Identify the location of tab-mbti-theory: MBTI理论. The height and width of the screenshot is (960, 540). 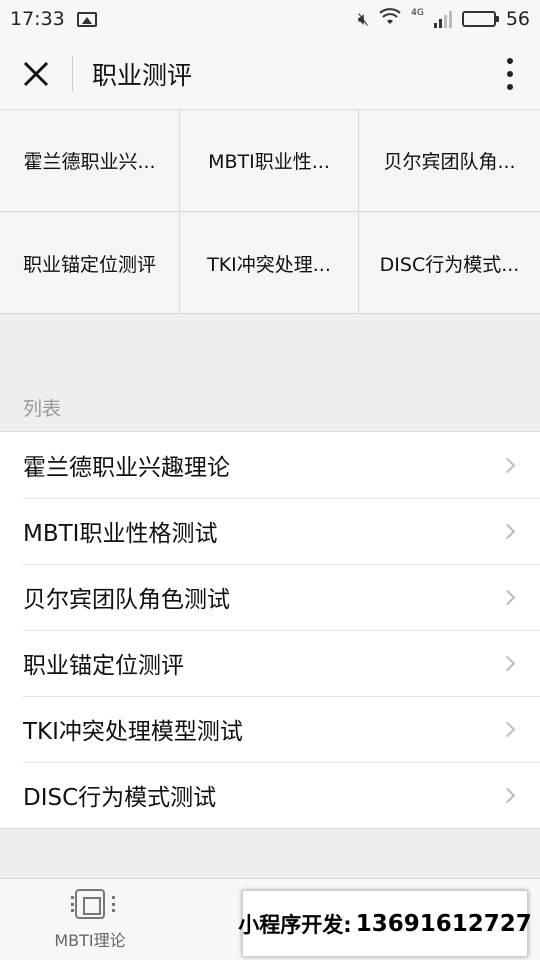
(90, 920).